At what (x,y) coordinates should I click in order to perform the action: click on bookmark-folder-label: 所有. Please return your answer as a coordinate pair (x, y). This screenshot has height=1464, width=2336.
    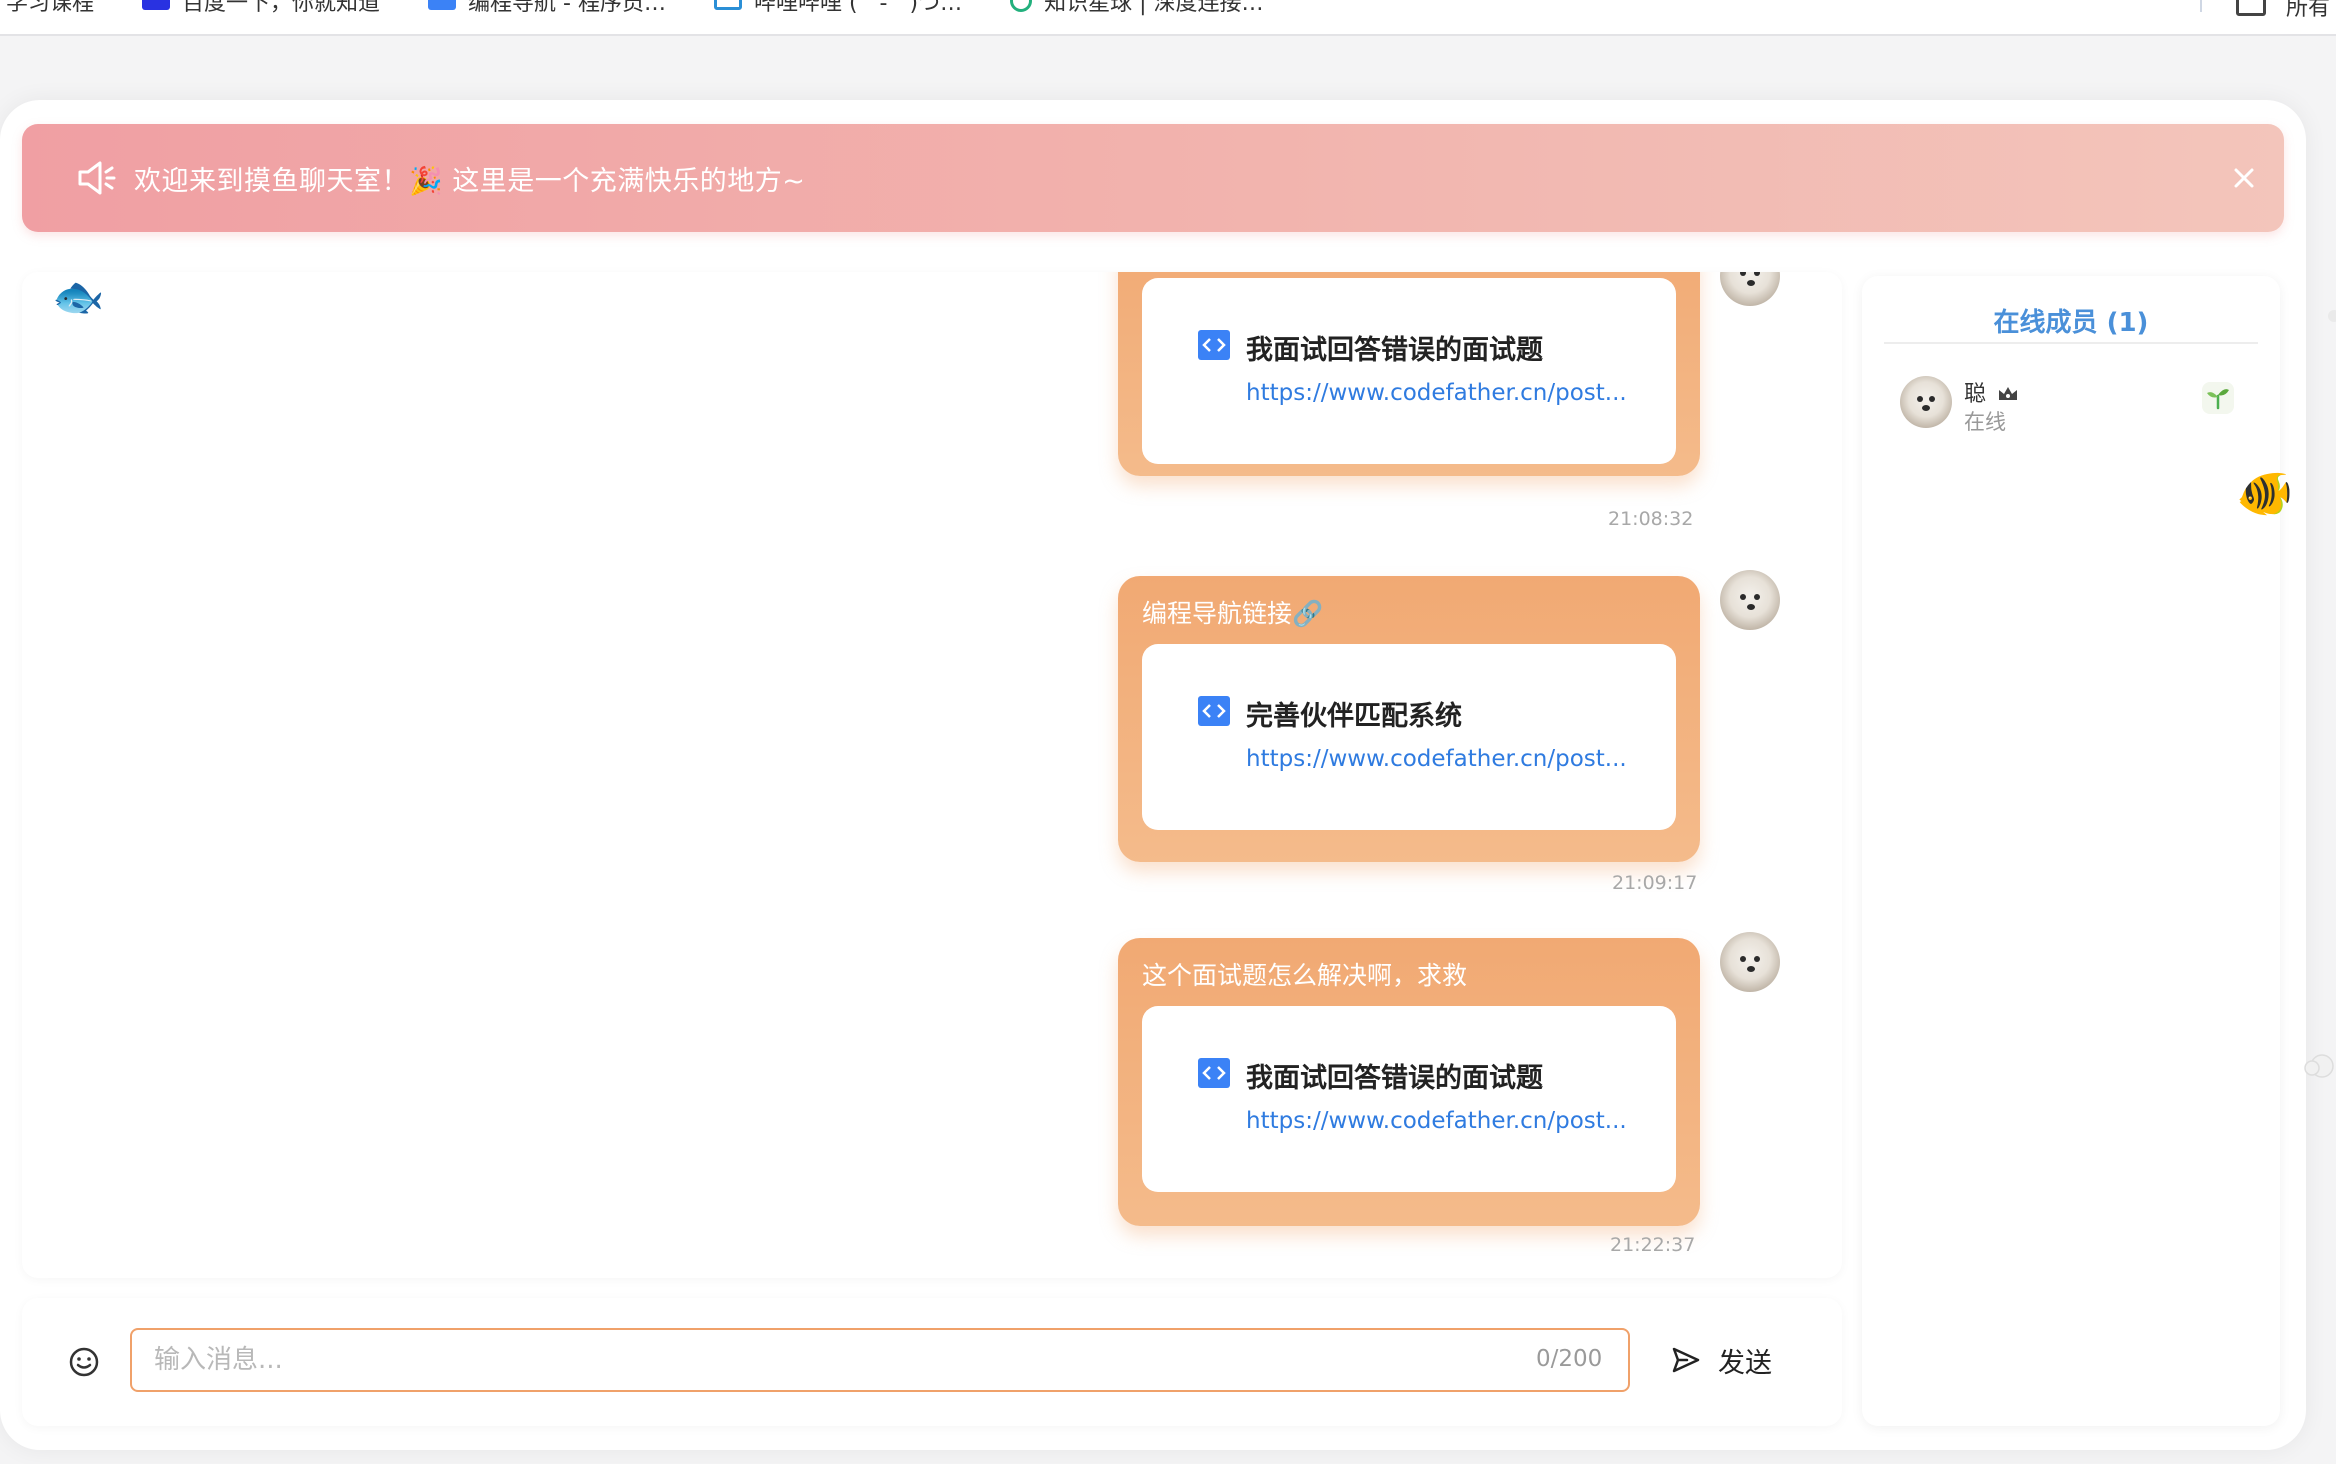
    Looking at the image, I should click on (2308, 10).